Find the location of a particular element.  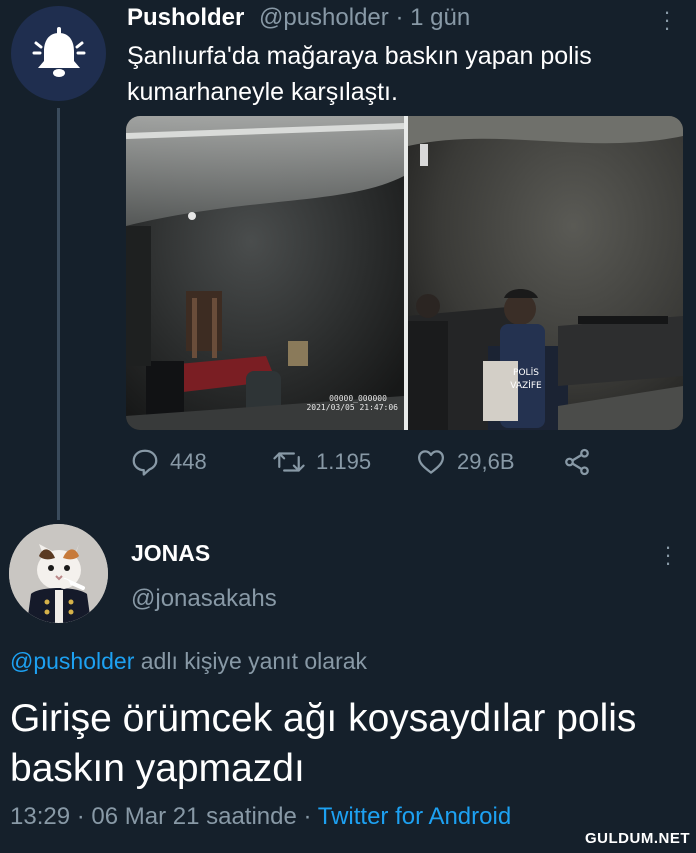

bell-icon is located at coordinates (58, 51).